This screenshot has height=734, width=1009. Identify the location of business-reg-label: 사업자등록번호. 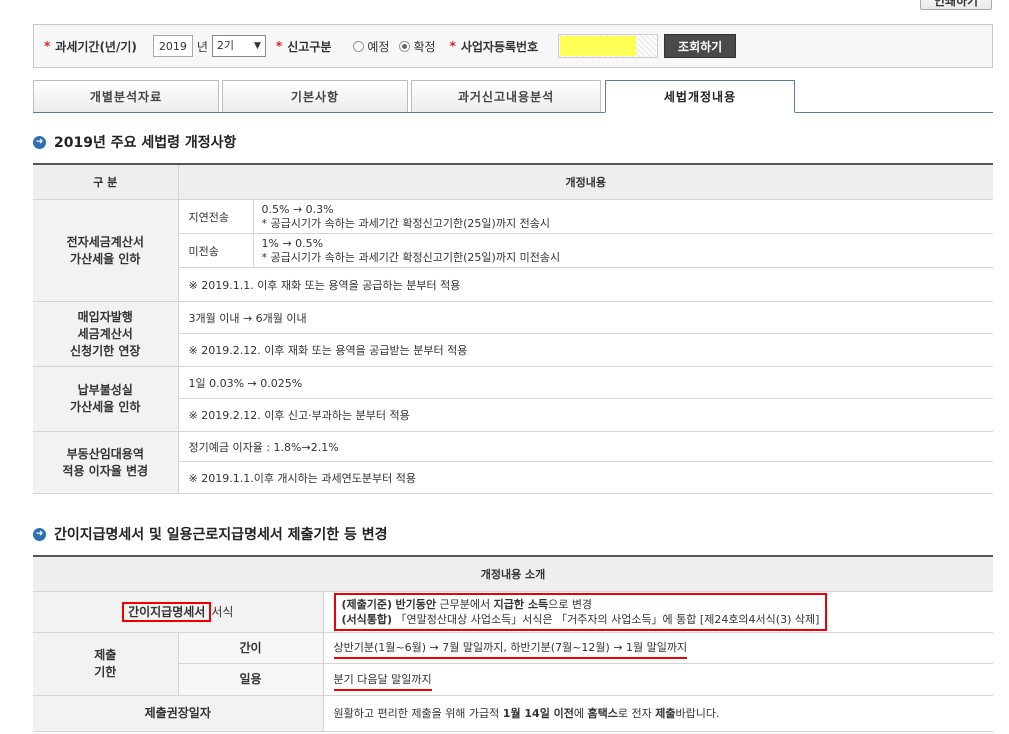
(499, 46).